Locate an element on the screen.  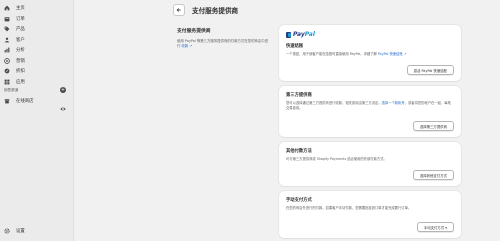
intro-link: 收款 ↗ is located at coordinates (186, 46).